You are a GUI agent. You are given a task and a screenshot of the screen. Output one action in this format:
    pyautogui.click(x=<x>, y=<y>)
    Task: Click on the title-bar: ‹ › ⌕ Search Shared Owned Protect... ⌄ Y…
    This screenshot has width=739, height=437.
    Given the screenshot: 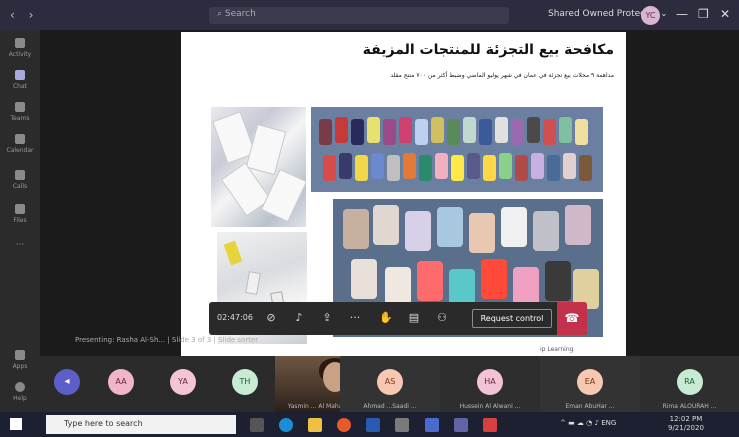 What is the action you would take?
    pyautogui.click(x=369, y=15)
    